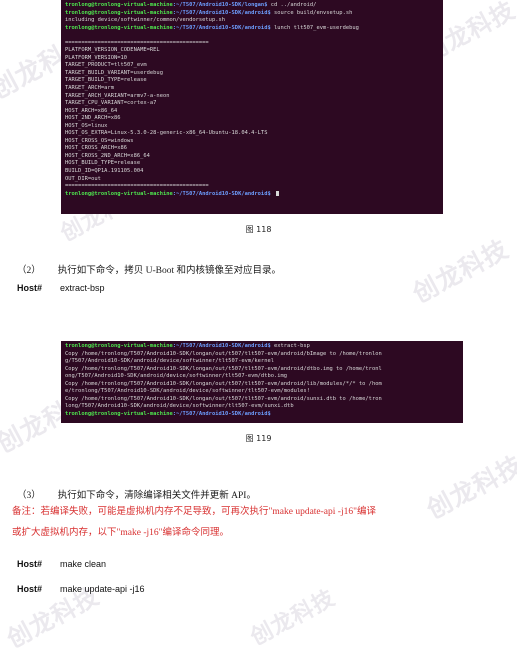 The image size is (517, 655). Describe the element at coordinates (258, 438) in the screenshot. I see `figure-caption: 图 119` at that location.